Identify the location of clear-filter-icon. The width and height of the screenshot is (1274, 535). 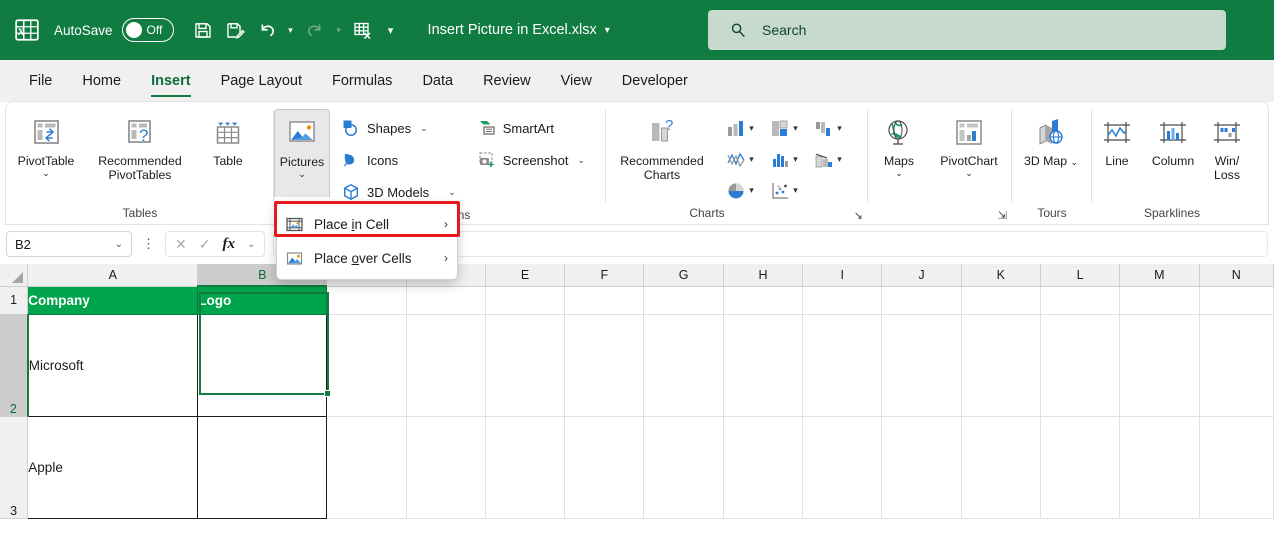
(363, 30).